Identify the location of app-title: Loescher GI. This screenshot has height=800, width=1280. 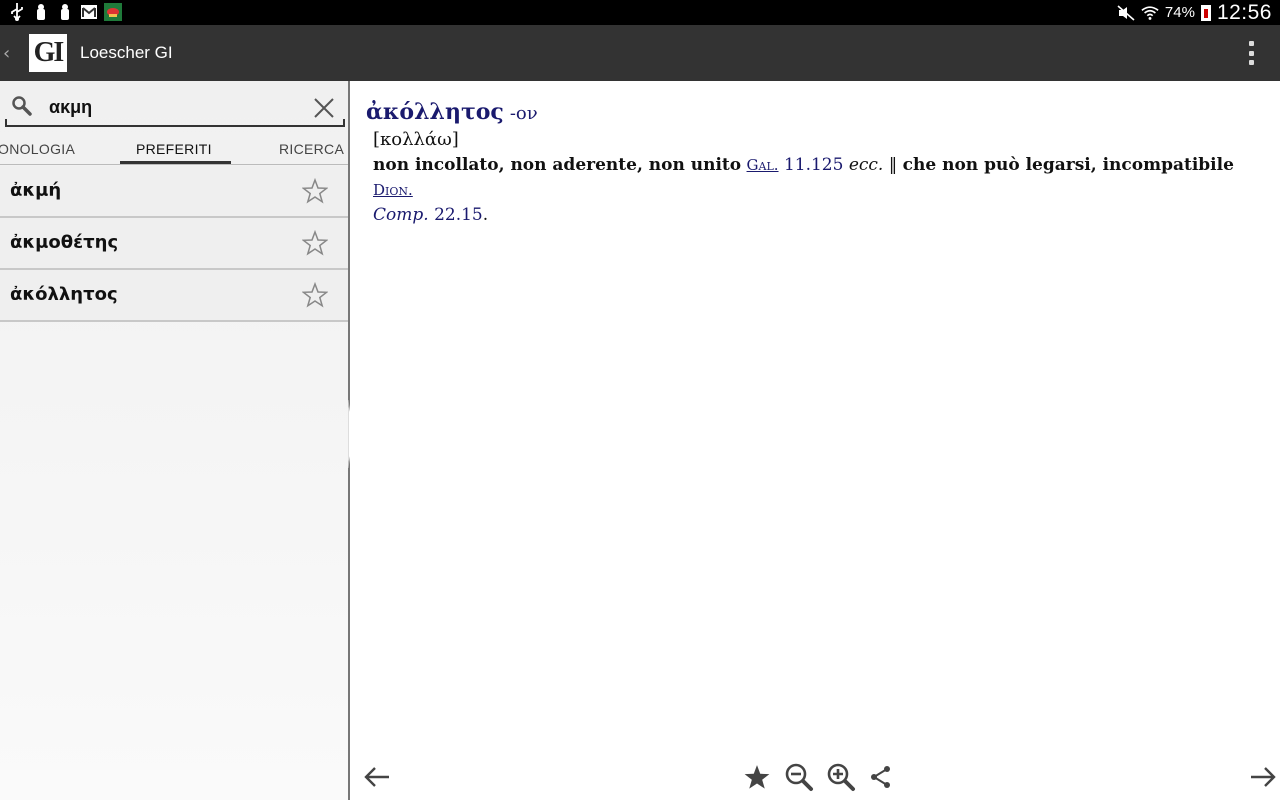
(126, 52).